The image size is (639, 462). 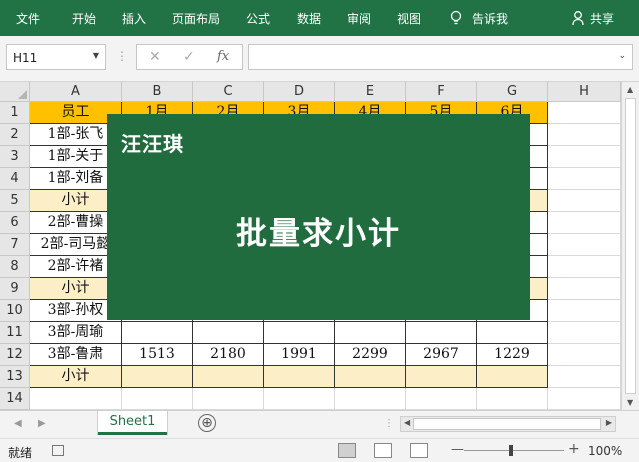 I want to click on column-header-a: A, so click(x=76, y=92).